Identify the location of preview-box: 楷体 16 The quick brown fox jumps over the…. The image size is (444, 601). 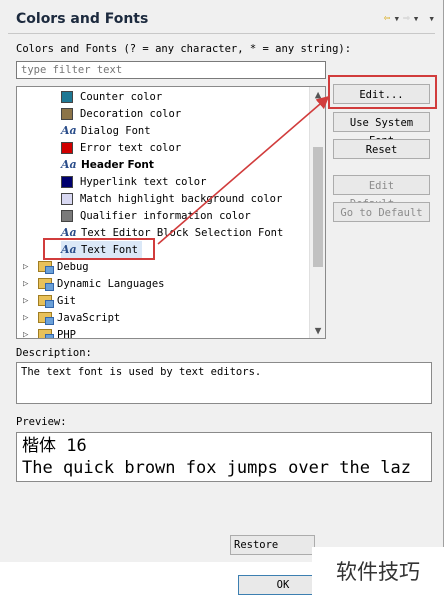
(224, 457).